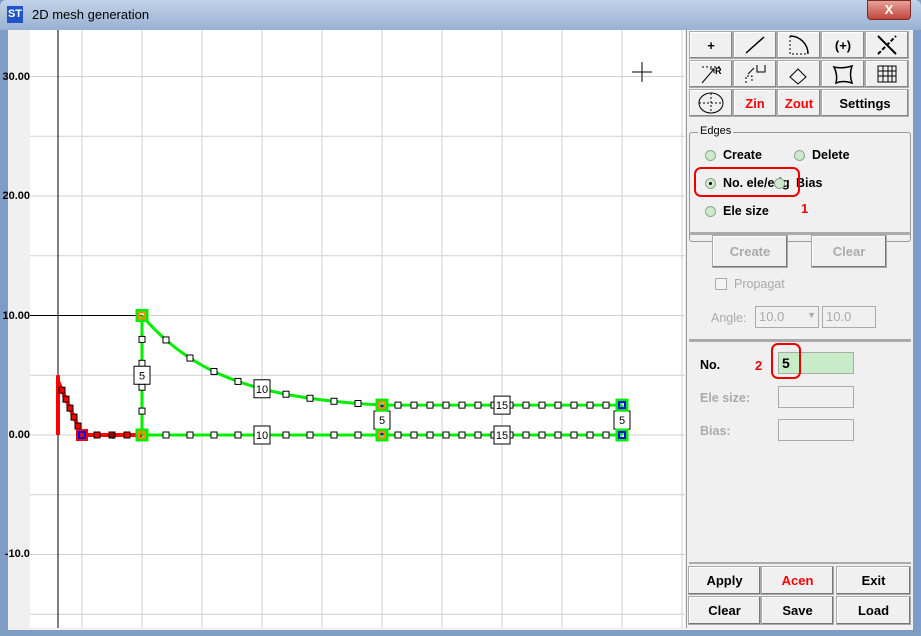 The image size is (921, 636). Describe the element at coordinates (724, 610) in the screenshot. I see `clear-button: Clear` at that location.